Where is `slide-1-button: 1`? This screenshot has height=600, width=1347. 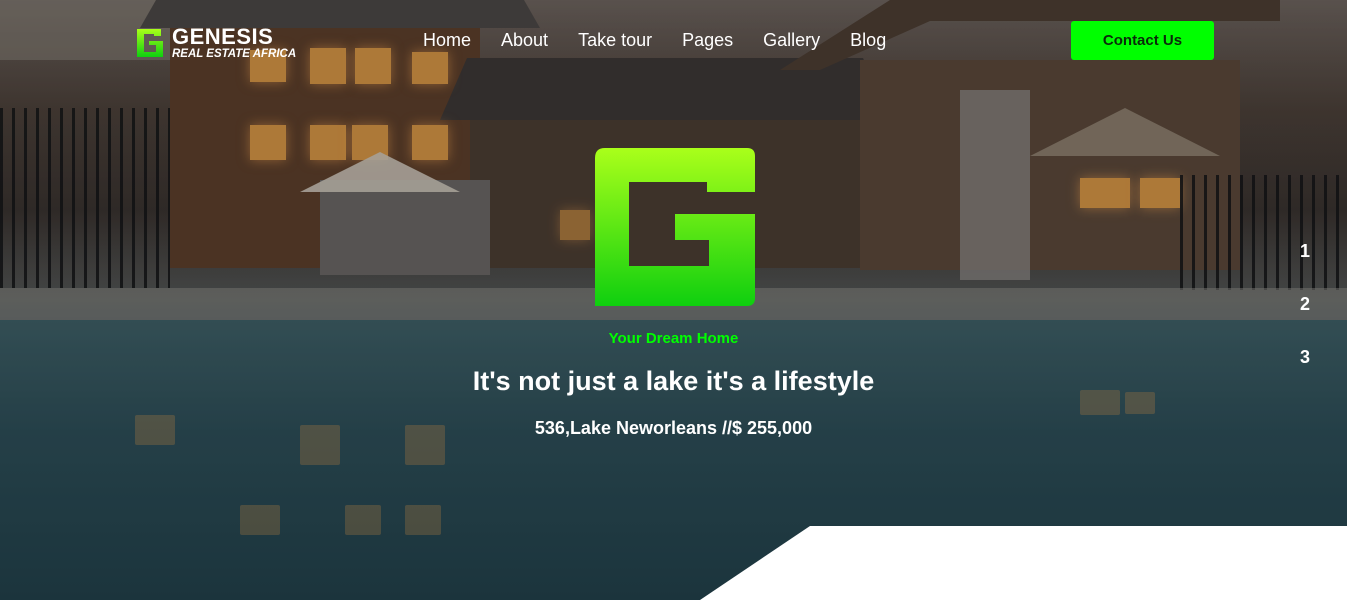 slide-1-button: 1 is located at coordinates (1305, 251).